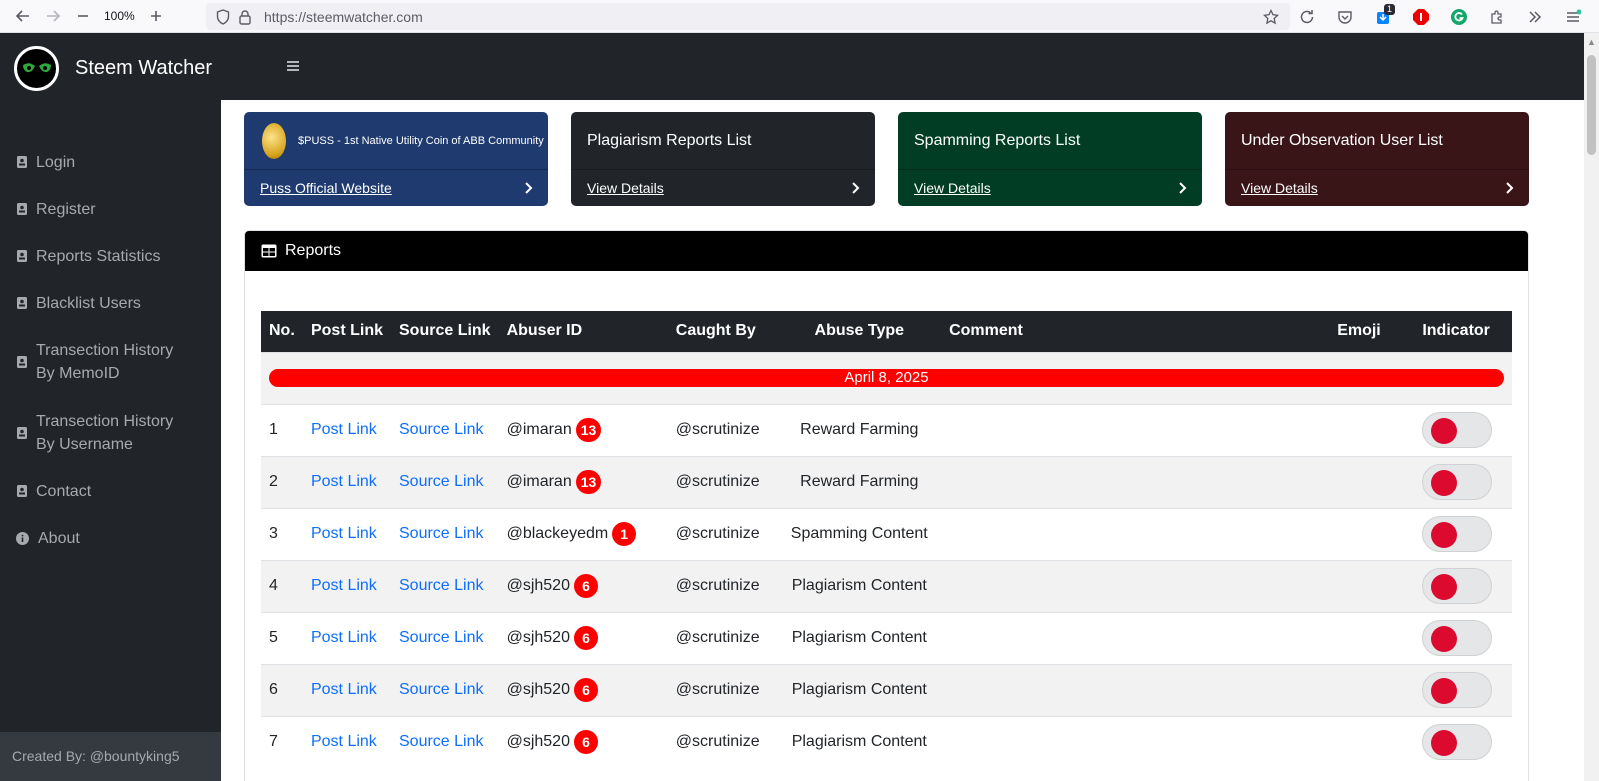 The image size is (1599, 781). I want to click on card-header: Under Observation User List, so click(1342, 140).